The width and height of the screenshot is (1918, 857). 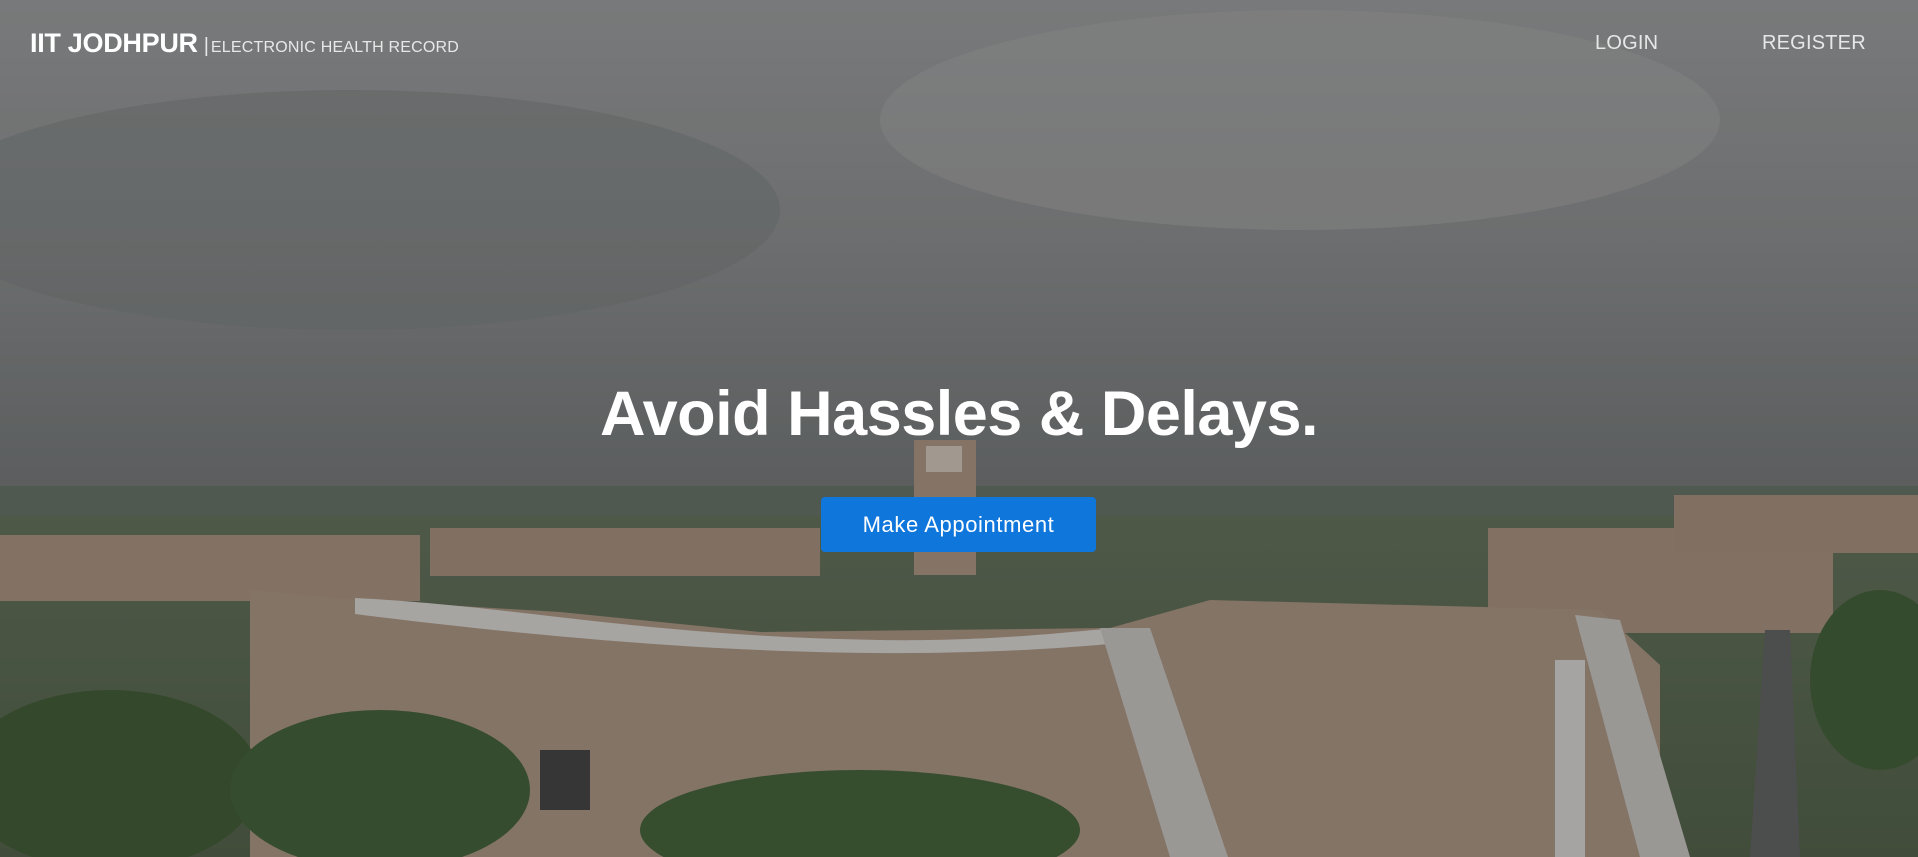 I want to click on register-link: REGISTER, so click(x=1814, y=43).